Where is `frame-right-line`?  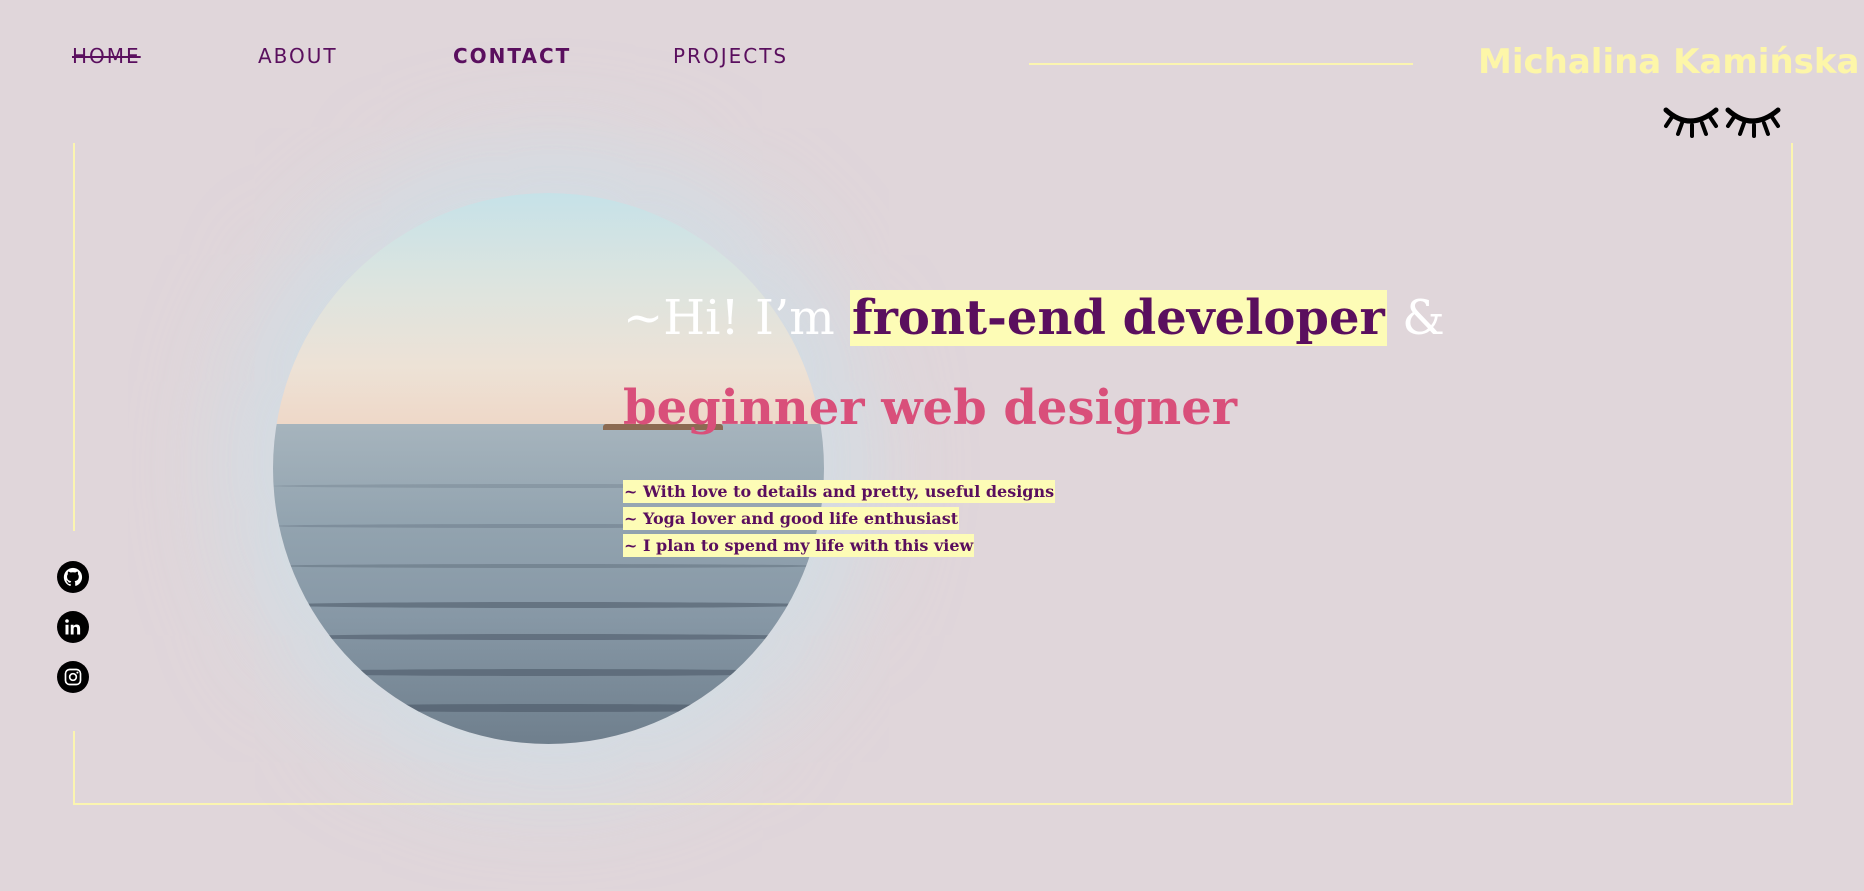
frame-right-line is located at coordinates (1792, 474).